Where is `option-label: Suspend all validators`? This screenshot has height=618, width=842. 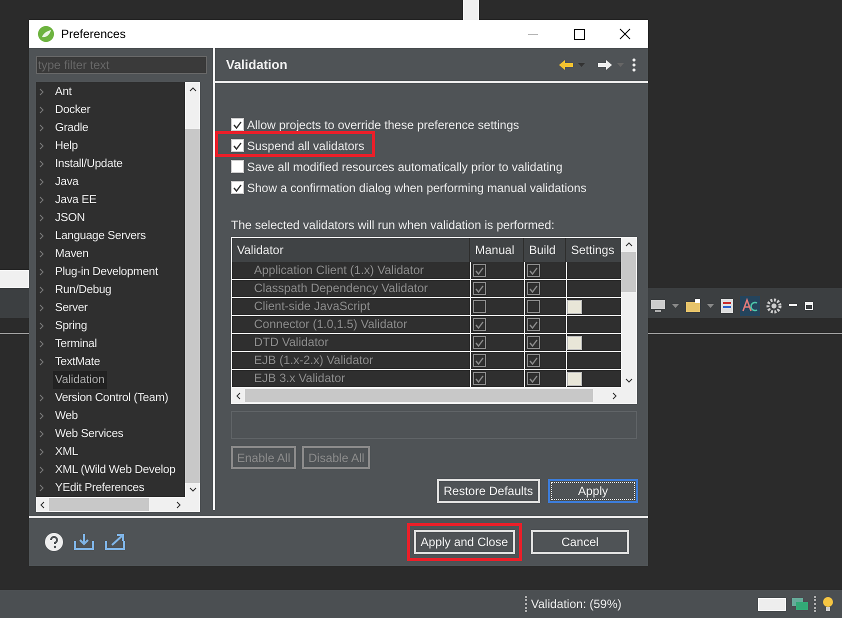 option-label: Suspend all validators is located at coordinates (305, 146).